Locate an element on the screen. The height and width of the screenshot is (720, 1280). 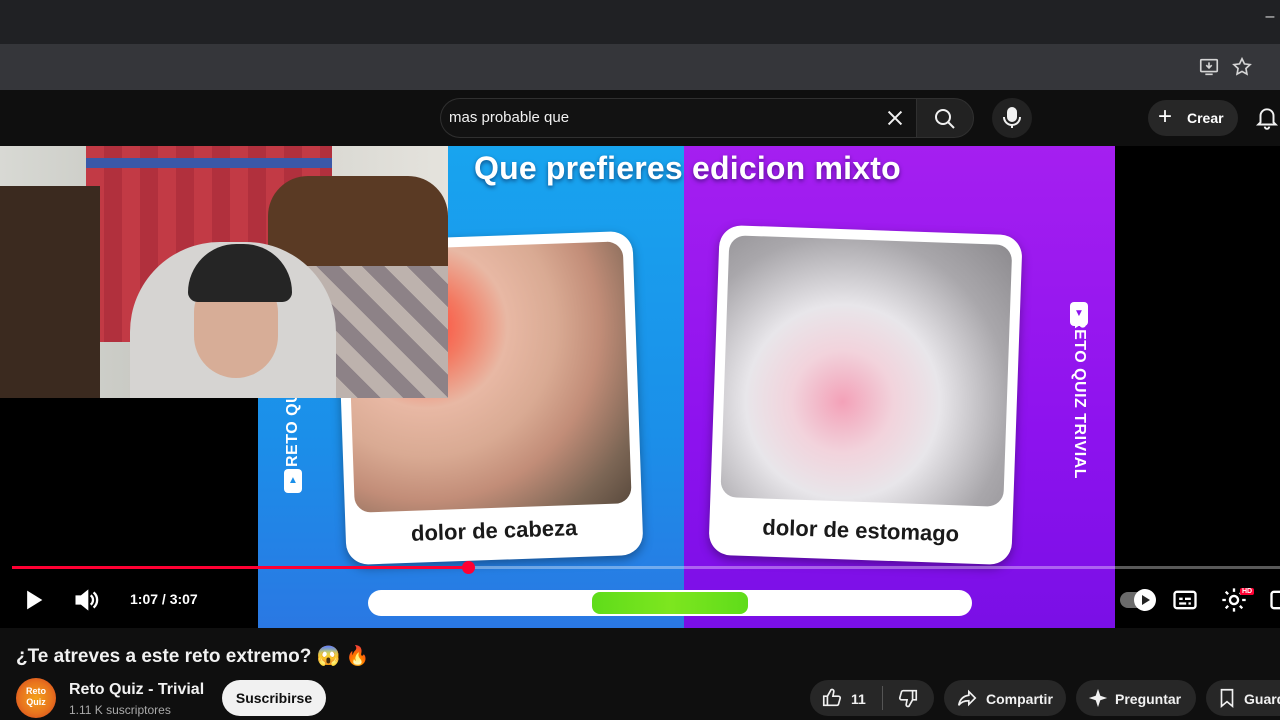
ask-button: Preguntar is located at coordinates (1136, 698).